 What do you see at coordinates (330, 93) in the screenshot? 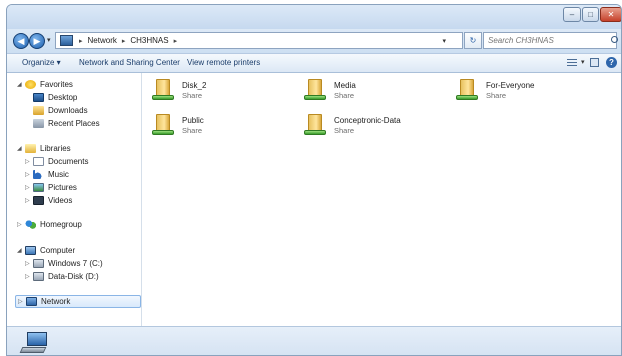
I see `share-item-media: Media Share` at bounding box center [330, 93].